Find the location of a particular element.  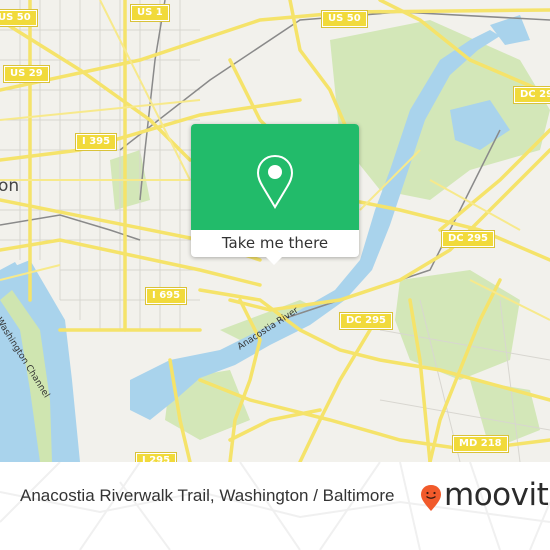

location-popup: Take me there is located at coordinates (275, 194).